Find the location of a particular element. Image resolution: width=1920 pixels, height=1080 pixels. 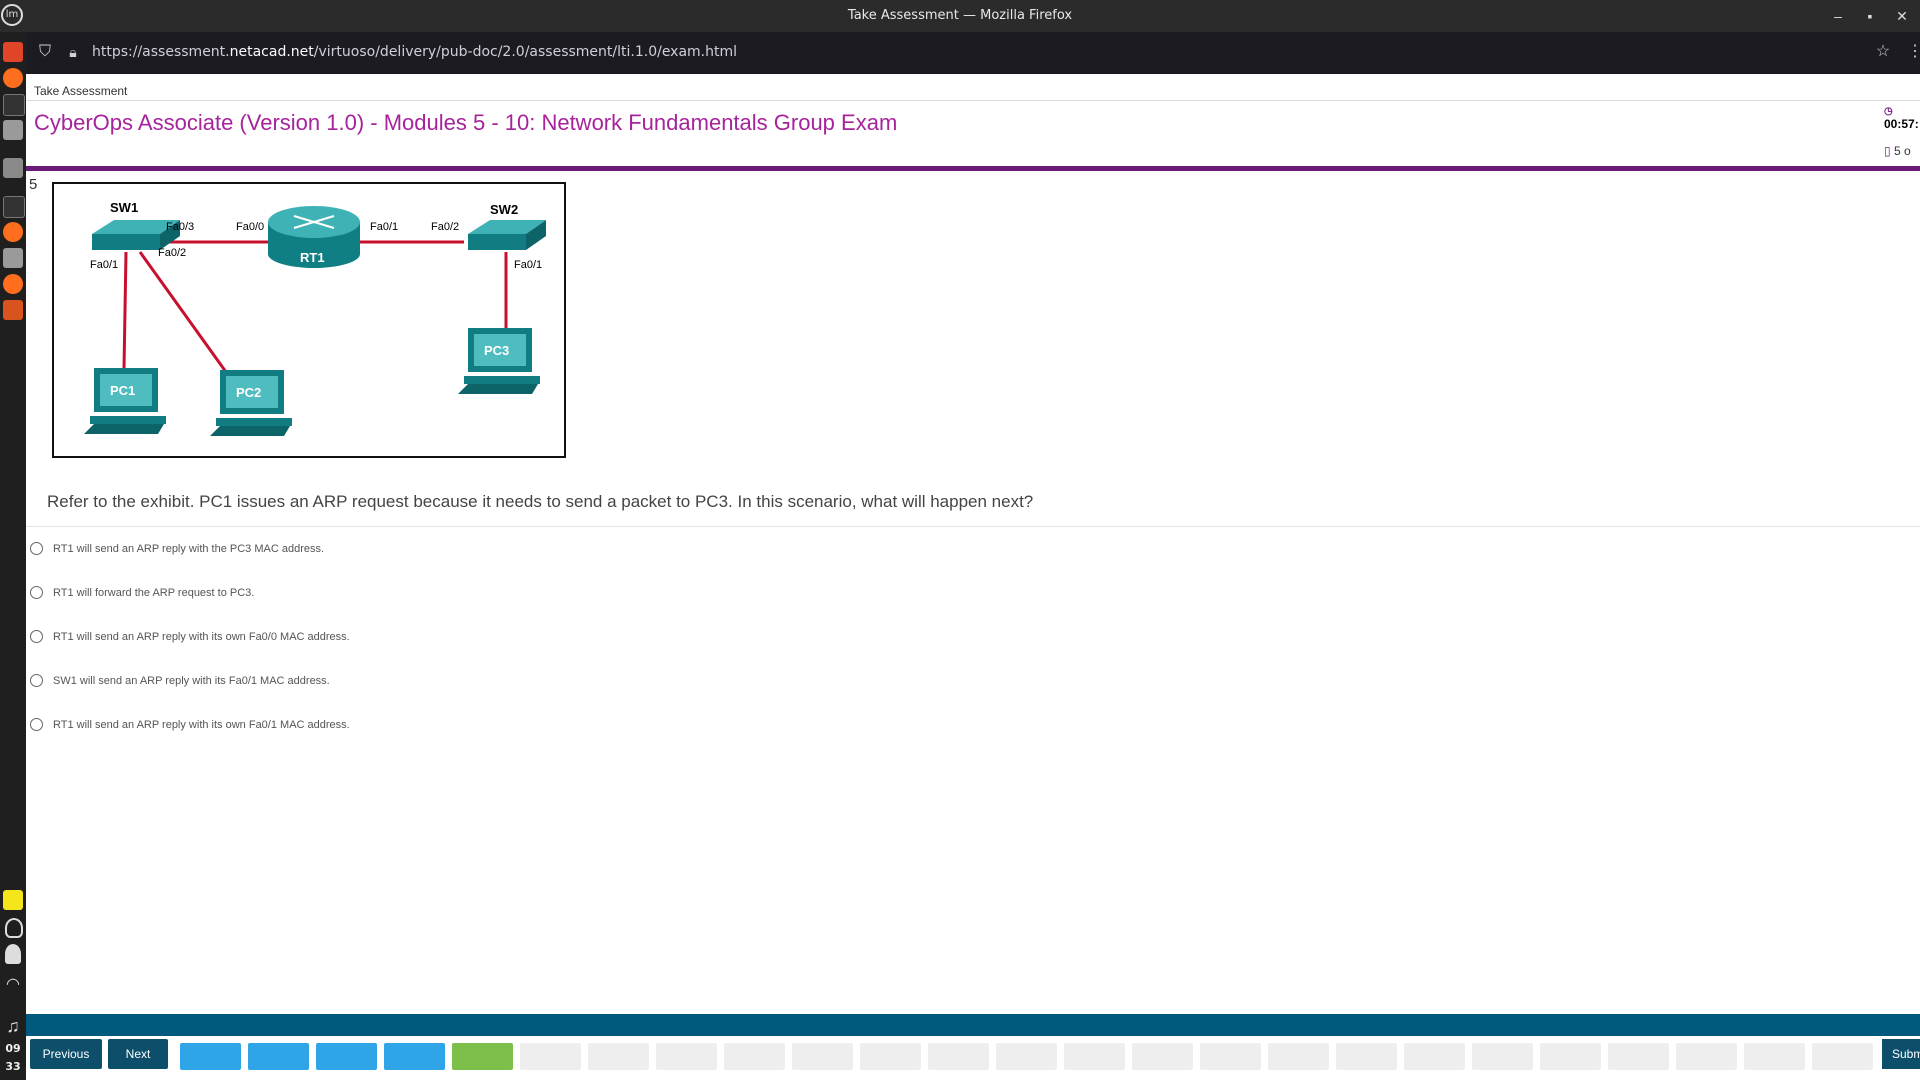

lock-icon: 🔒︎ is located at coordinates (73, 52).